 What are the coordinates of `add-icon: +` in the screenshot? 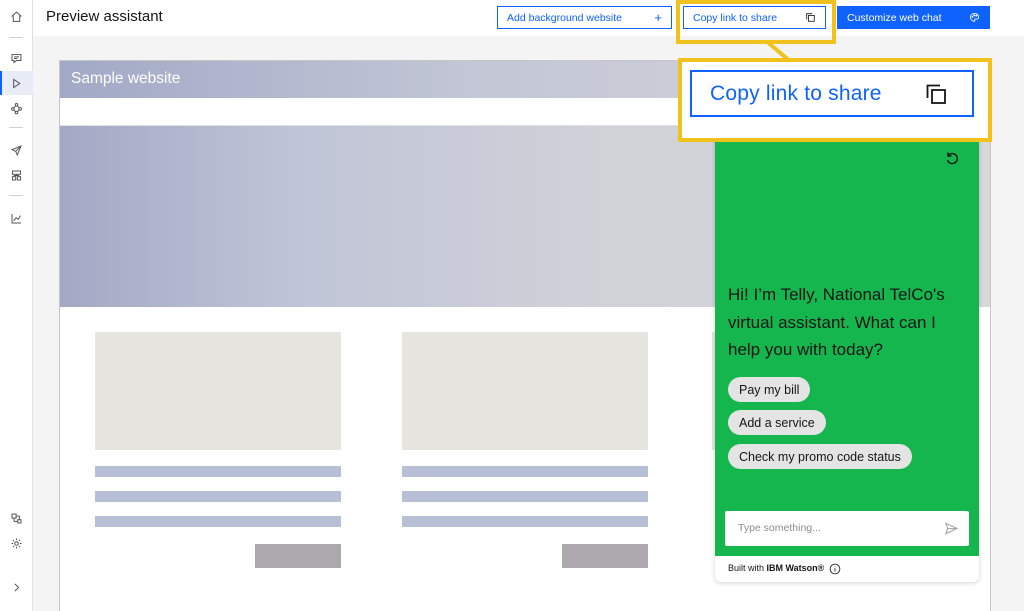 It's located at (658, 17).